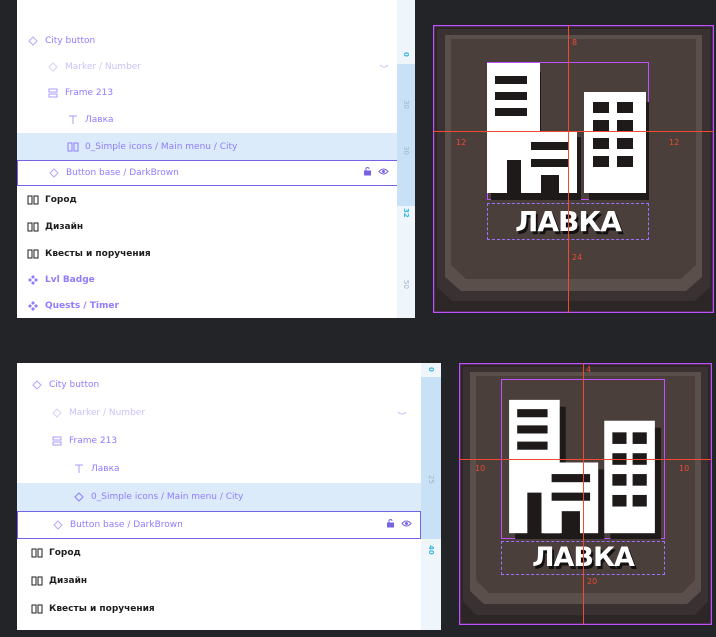 The image size is (716, 637). I want to click on vertical-ruler-top: 0 30 30 32 50, so click(406, 159).